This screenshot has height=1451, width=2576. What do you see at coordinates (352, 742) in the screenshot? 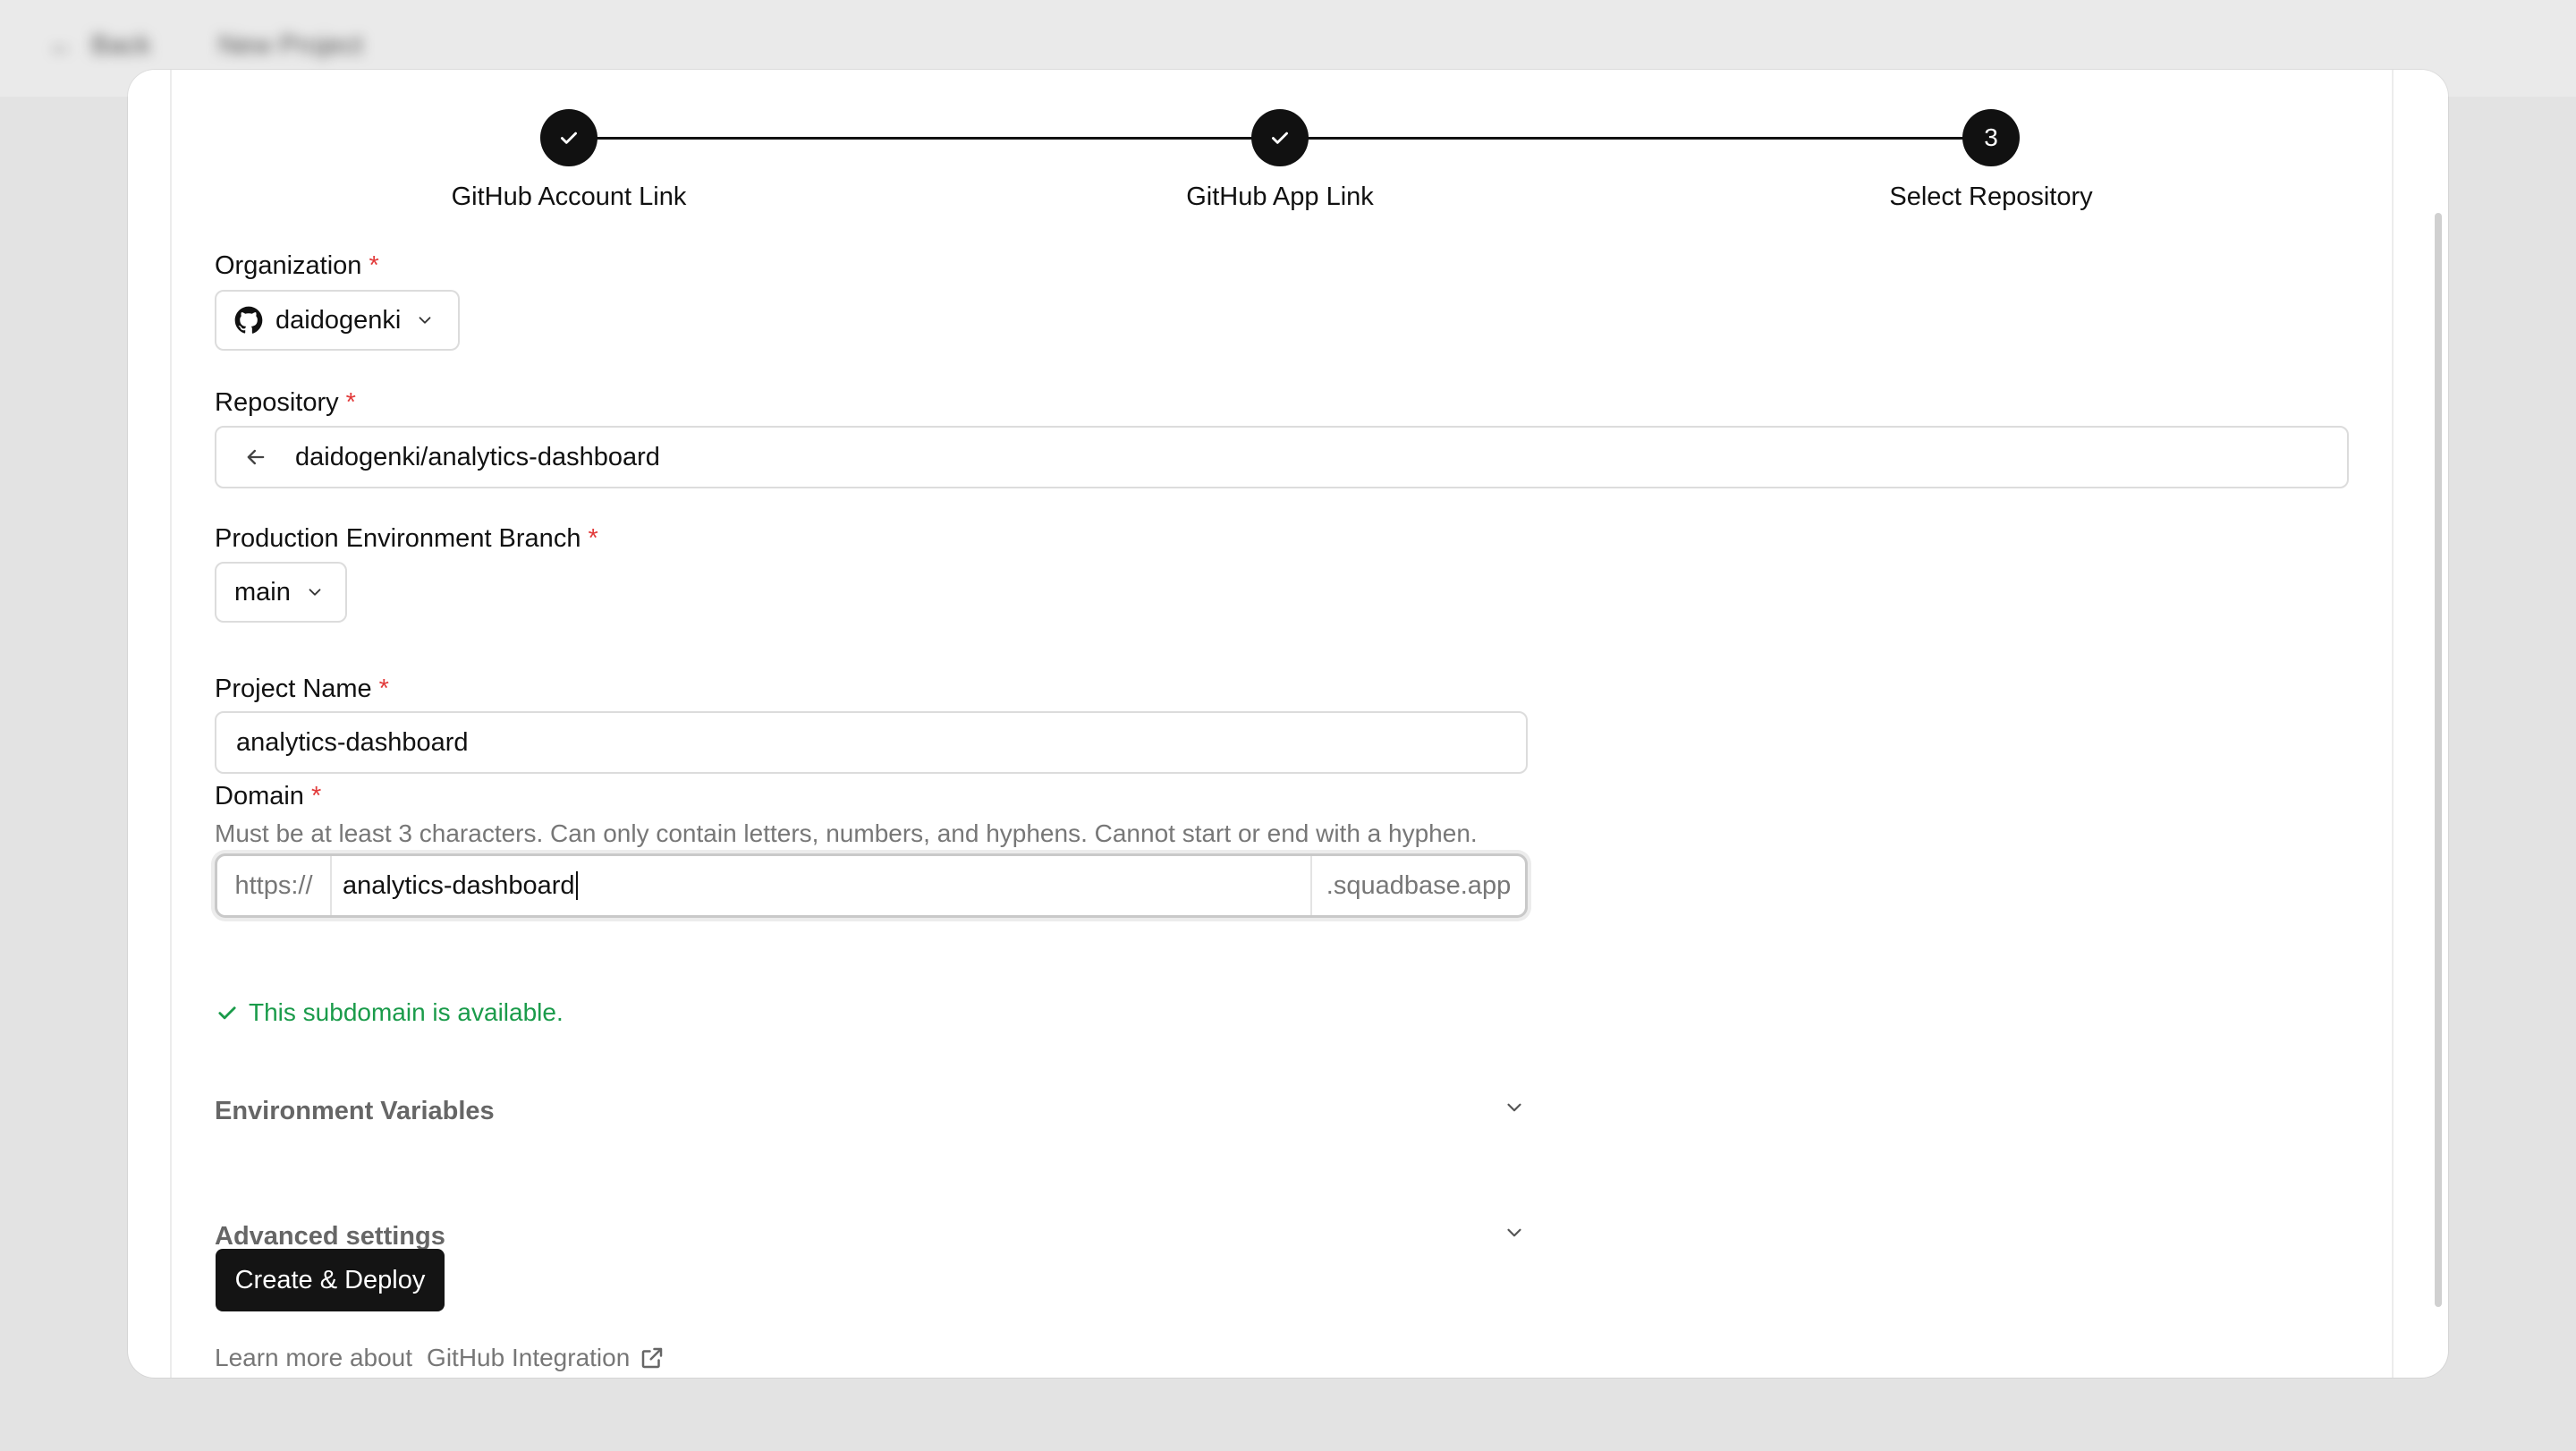
I see `project-name-value: analytics-dashboard` at bounding box center [352, 742].